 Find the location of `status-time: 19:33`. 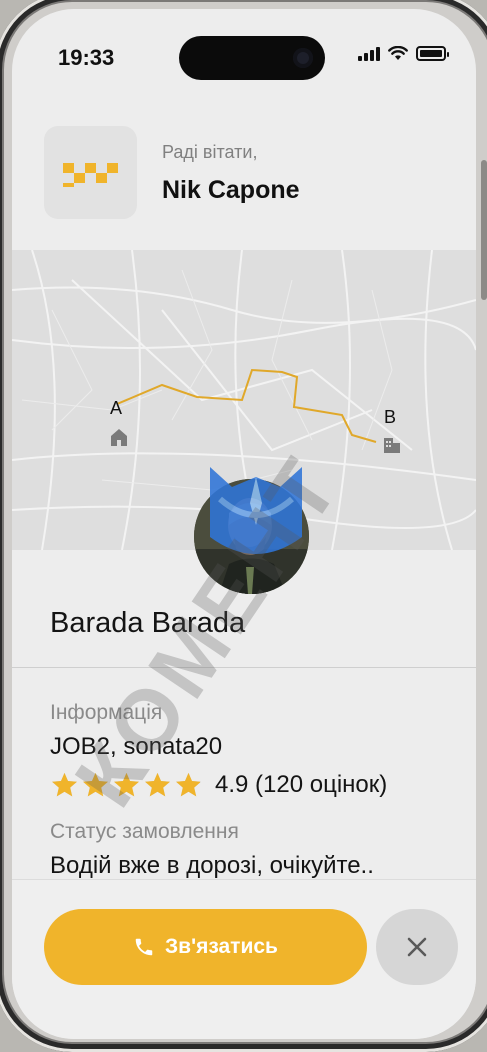

status-time: 19:33 is located at coordinates (86, 57).